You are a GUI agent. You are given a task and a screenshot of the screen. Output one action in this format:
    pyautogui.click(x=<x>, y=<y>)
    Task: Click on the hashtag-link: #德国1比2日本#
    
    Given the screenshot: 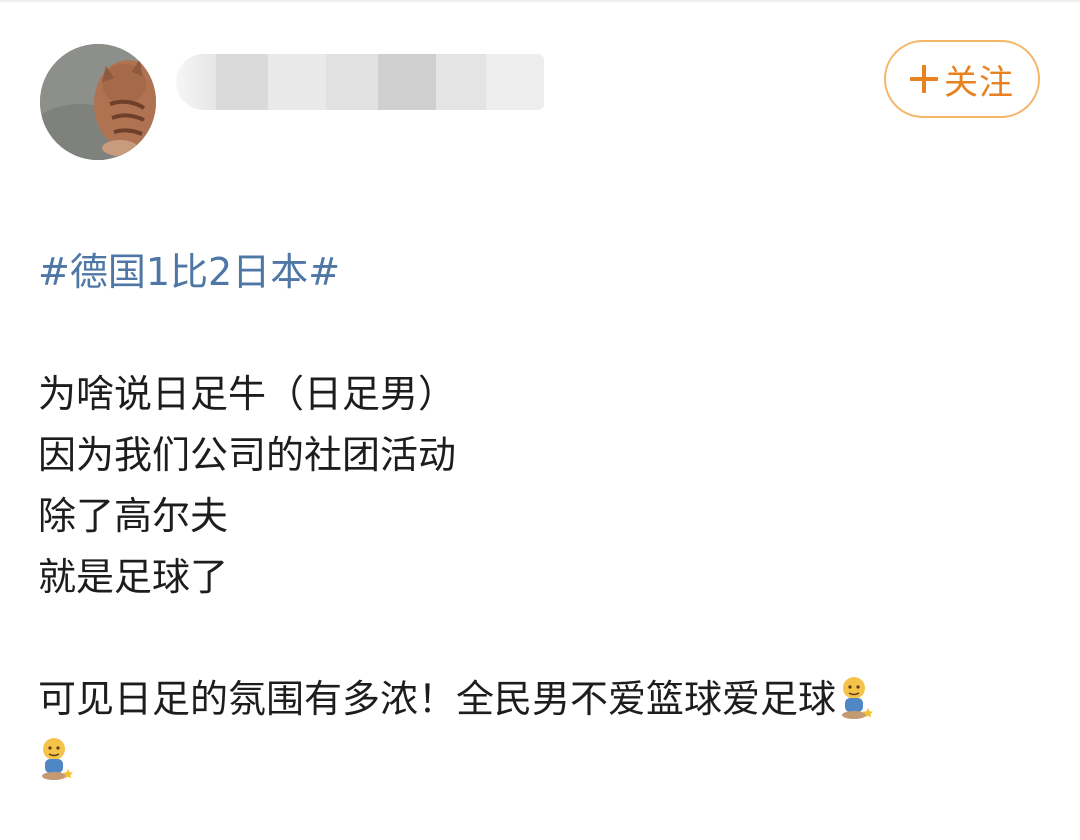 What is the action you would take?
    pyautogui.click(x=189, y=272)
    